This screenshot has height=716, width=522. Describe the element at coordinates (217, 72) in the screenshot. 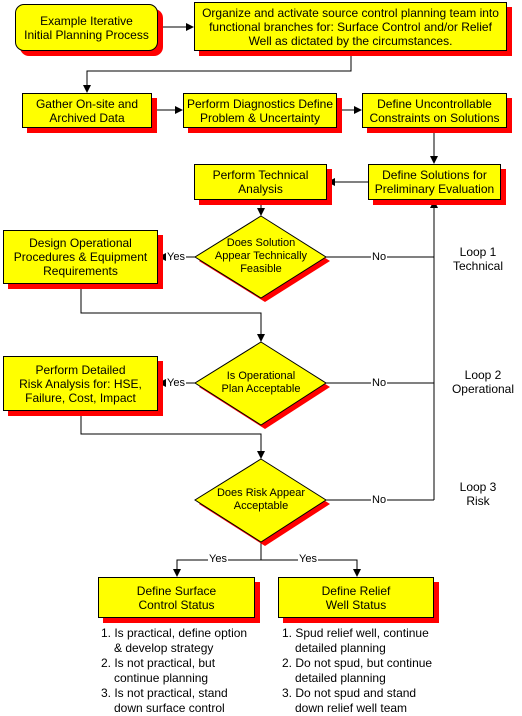

I see `edge-organize-gather` at that location.